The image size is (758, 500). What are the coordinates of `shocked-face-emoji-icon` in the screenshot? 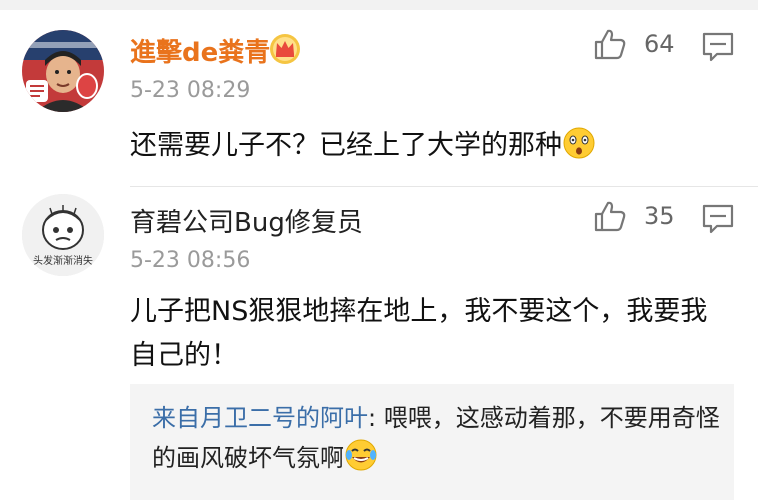 It's located at (579, 143).